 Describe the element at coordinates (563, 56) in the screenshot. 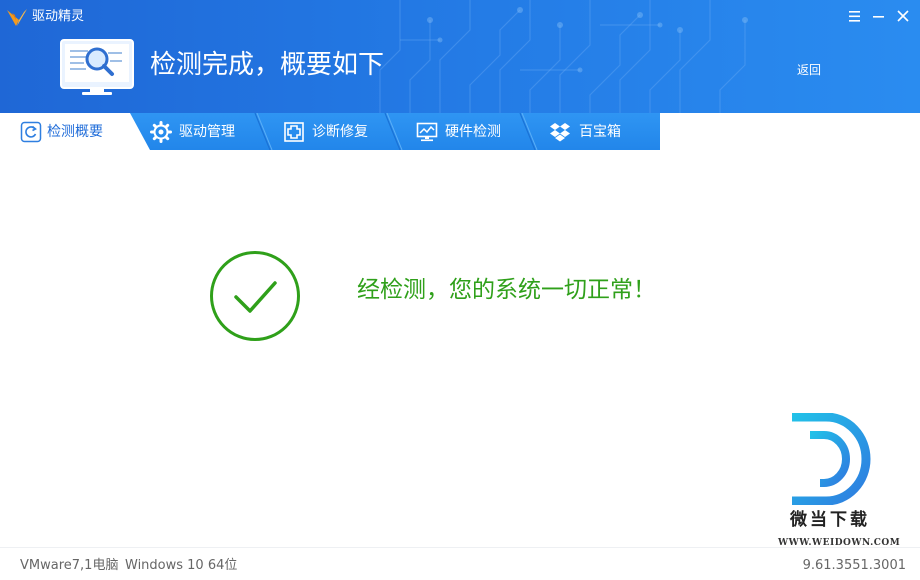

I see `circuit-background` at that location.